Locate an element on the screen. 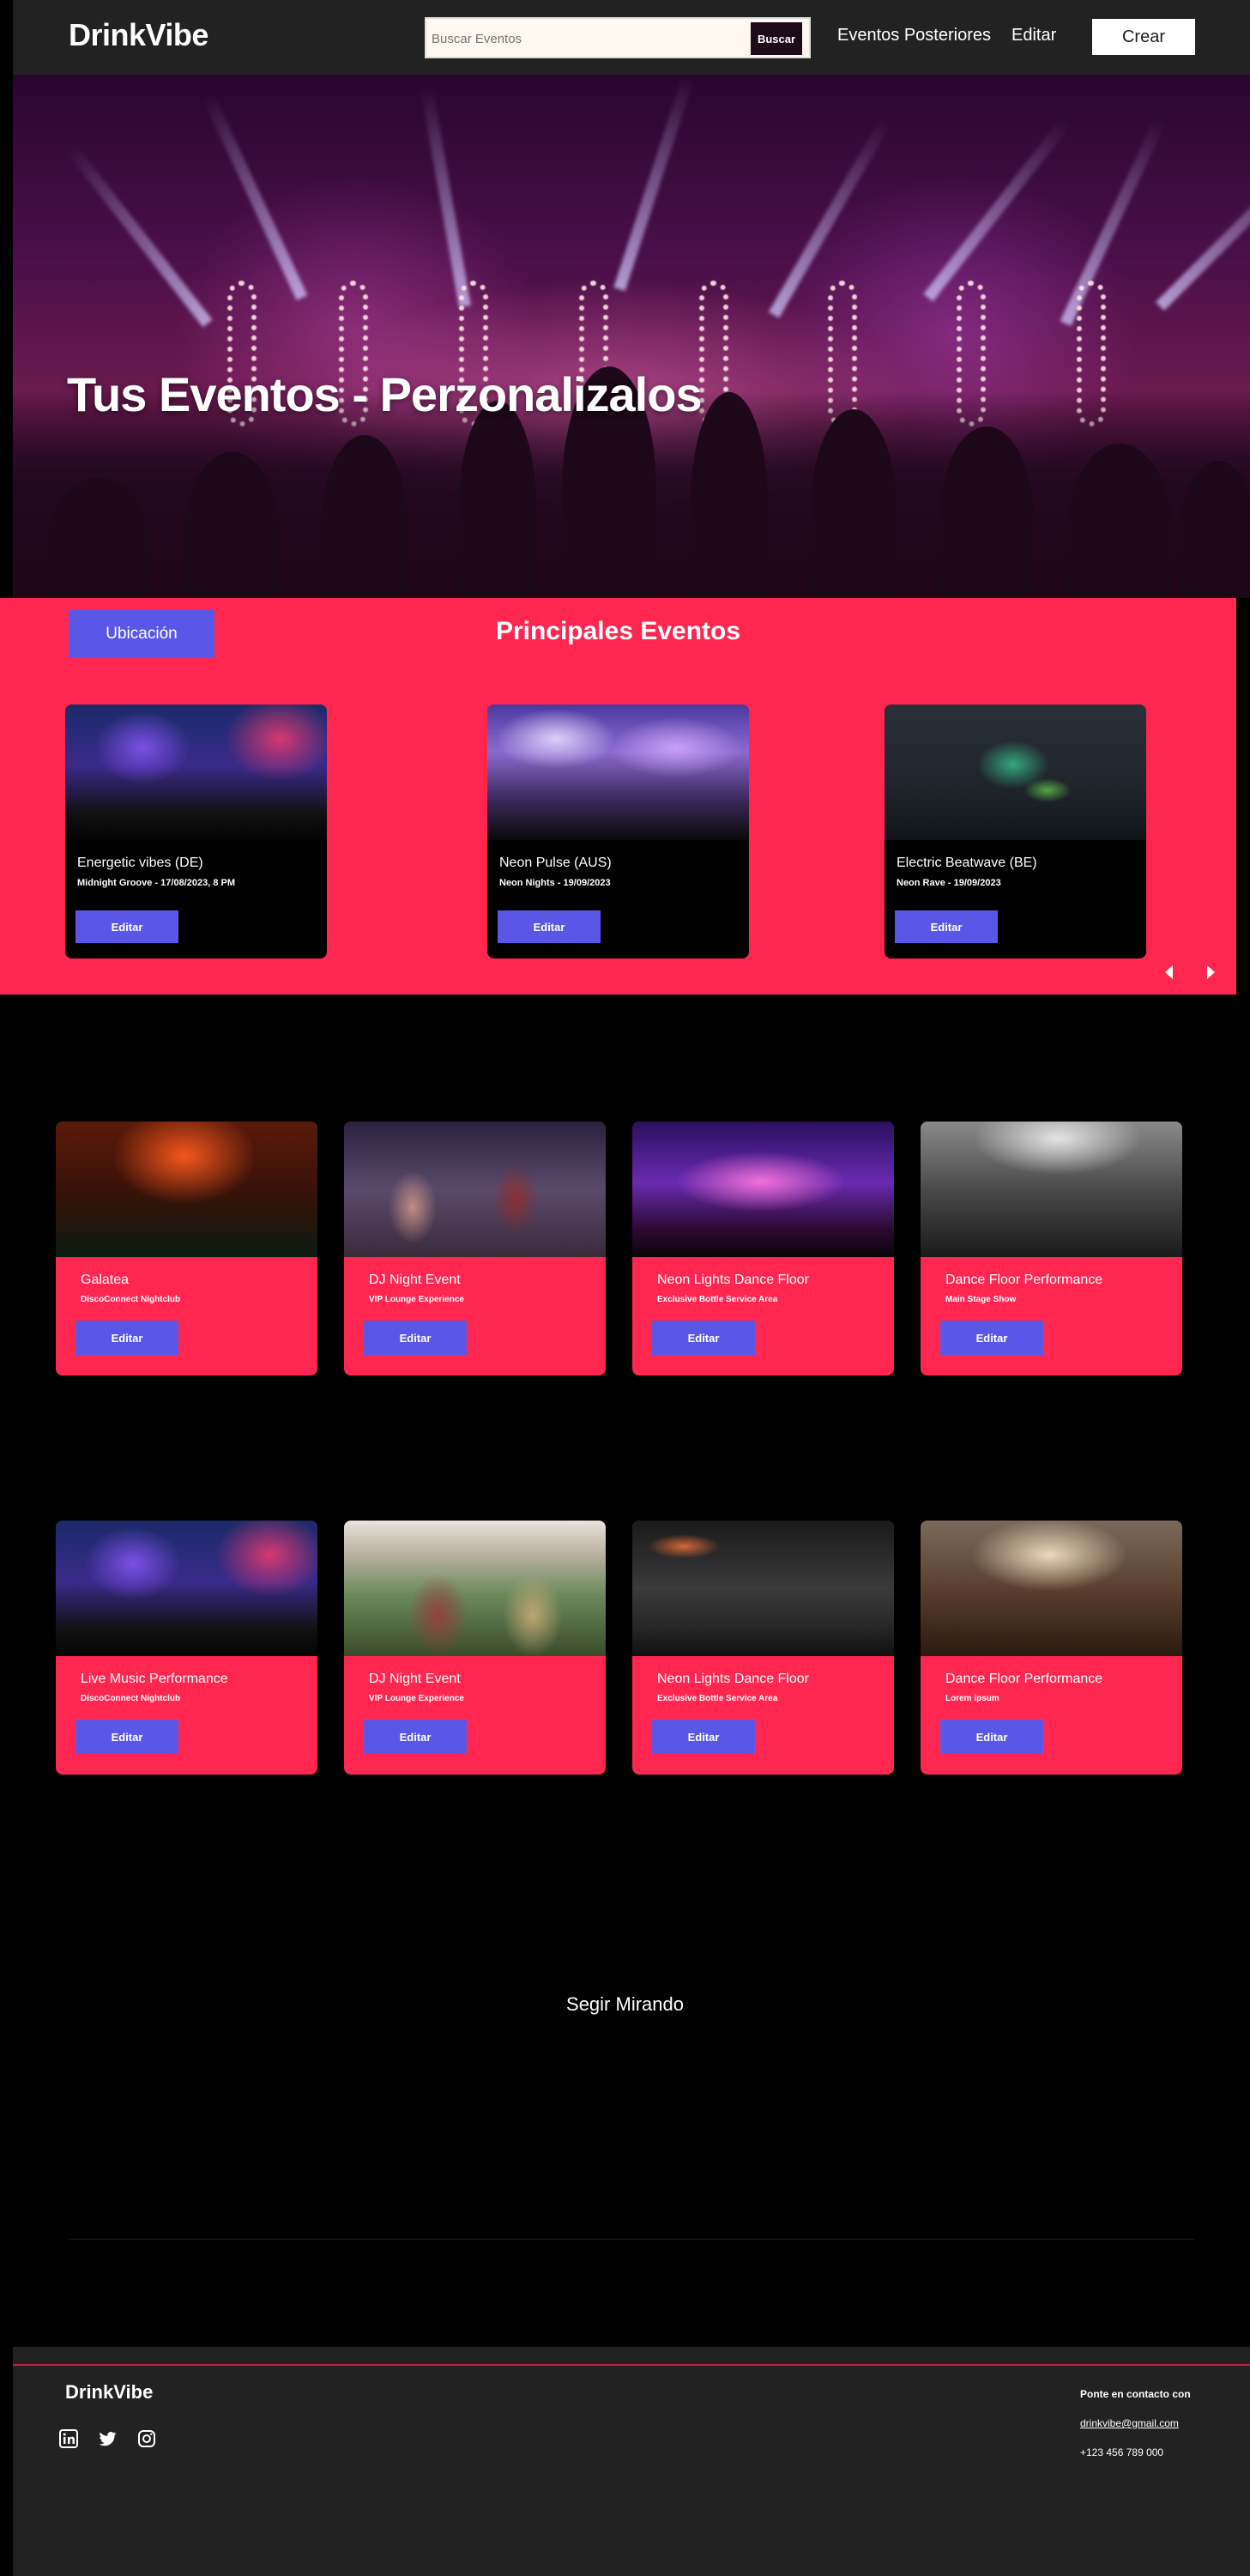 The height and width of the screenshot is (2576, 1250). search-box: Buscar is located at coordinates (618, 37).